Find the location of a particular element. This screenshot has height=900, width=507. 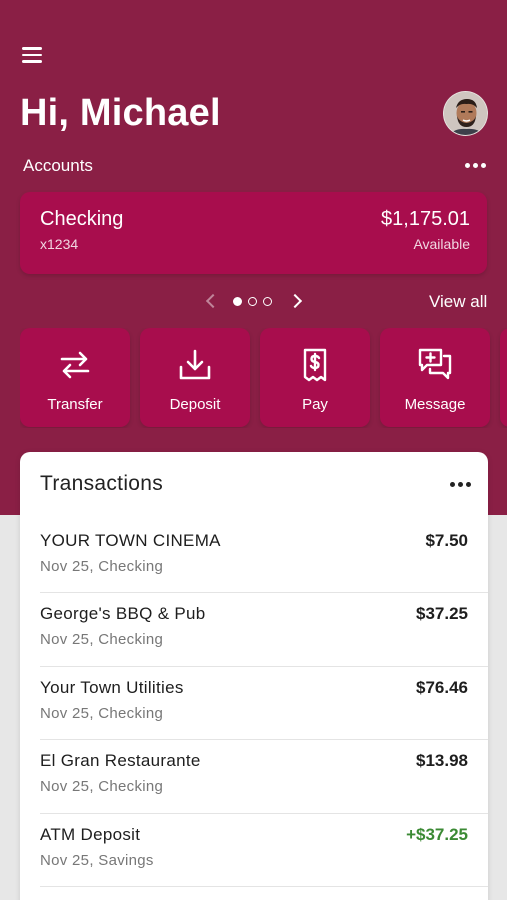

pay-button: Pay is located at coordinates (315, 377).